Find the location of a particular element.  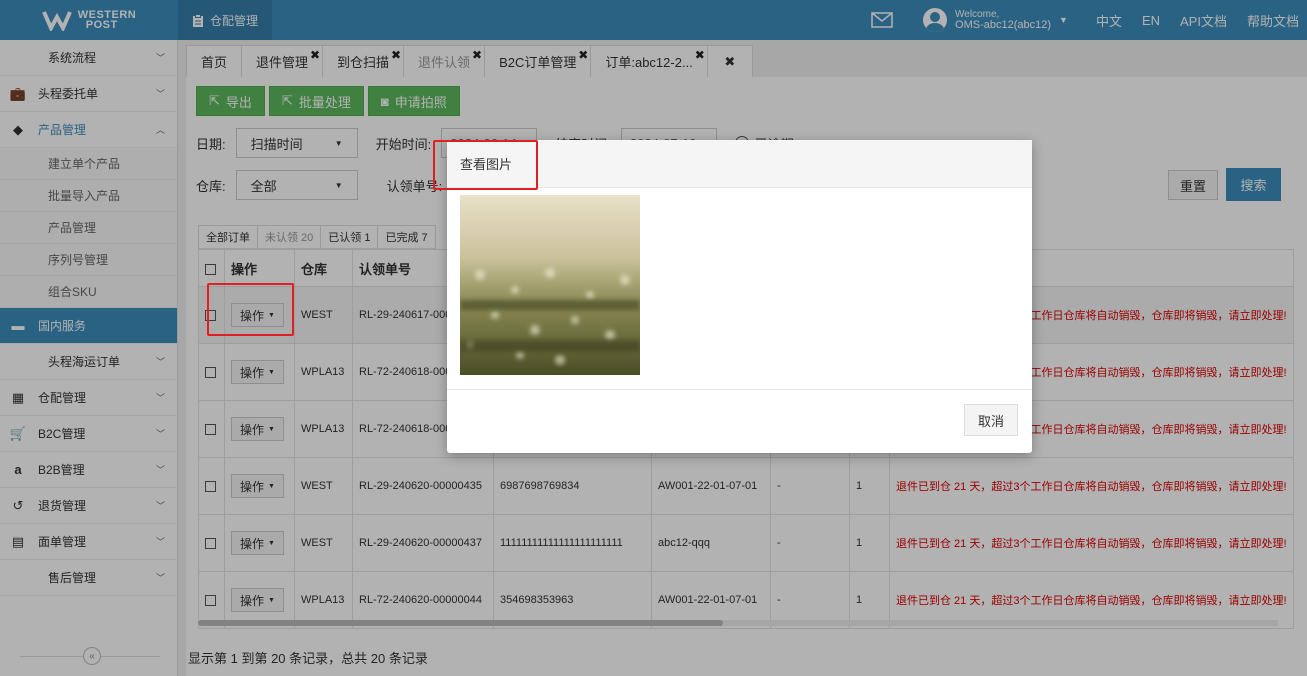

photo-preview is located at coordinates (550, 285).